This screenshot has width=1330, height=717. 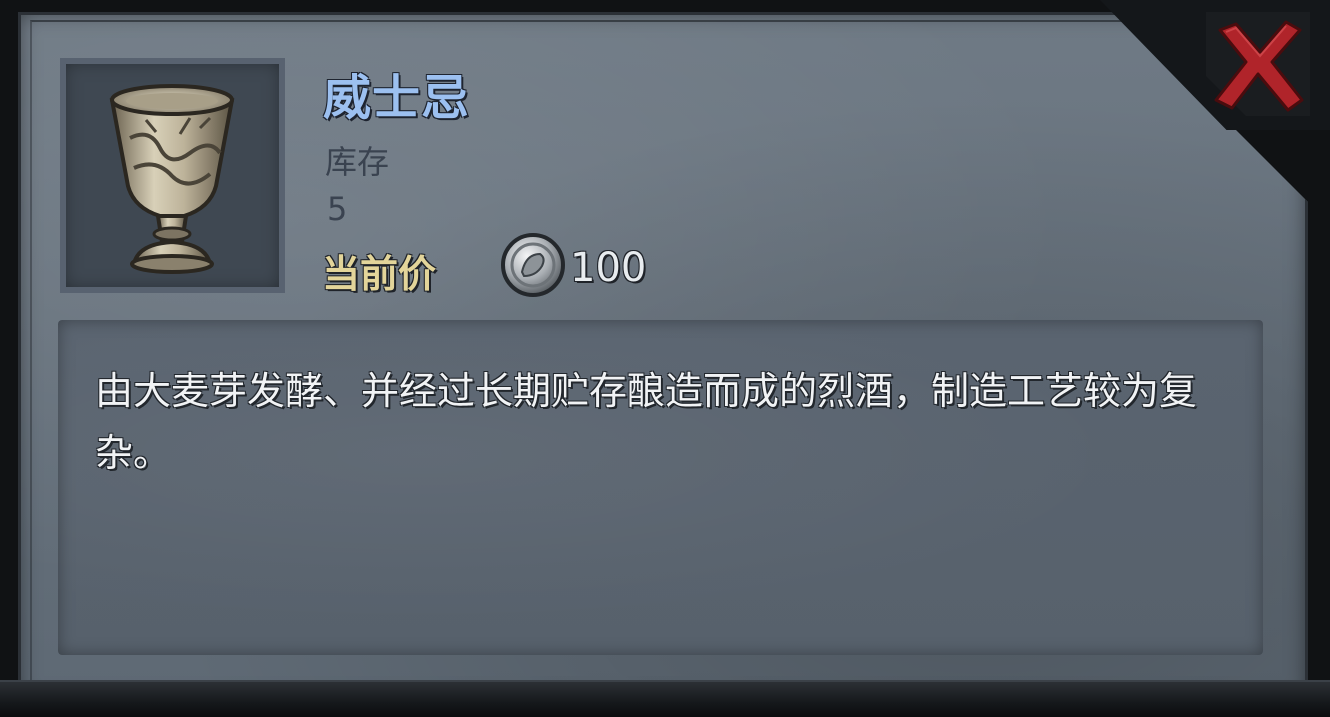 What do you see at coordinates (357, 162) in the screenshot?
I see `stock-label: 库存` at bounding box center [357, 162].